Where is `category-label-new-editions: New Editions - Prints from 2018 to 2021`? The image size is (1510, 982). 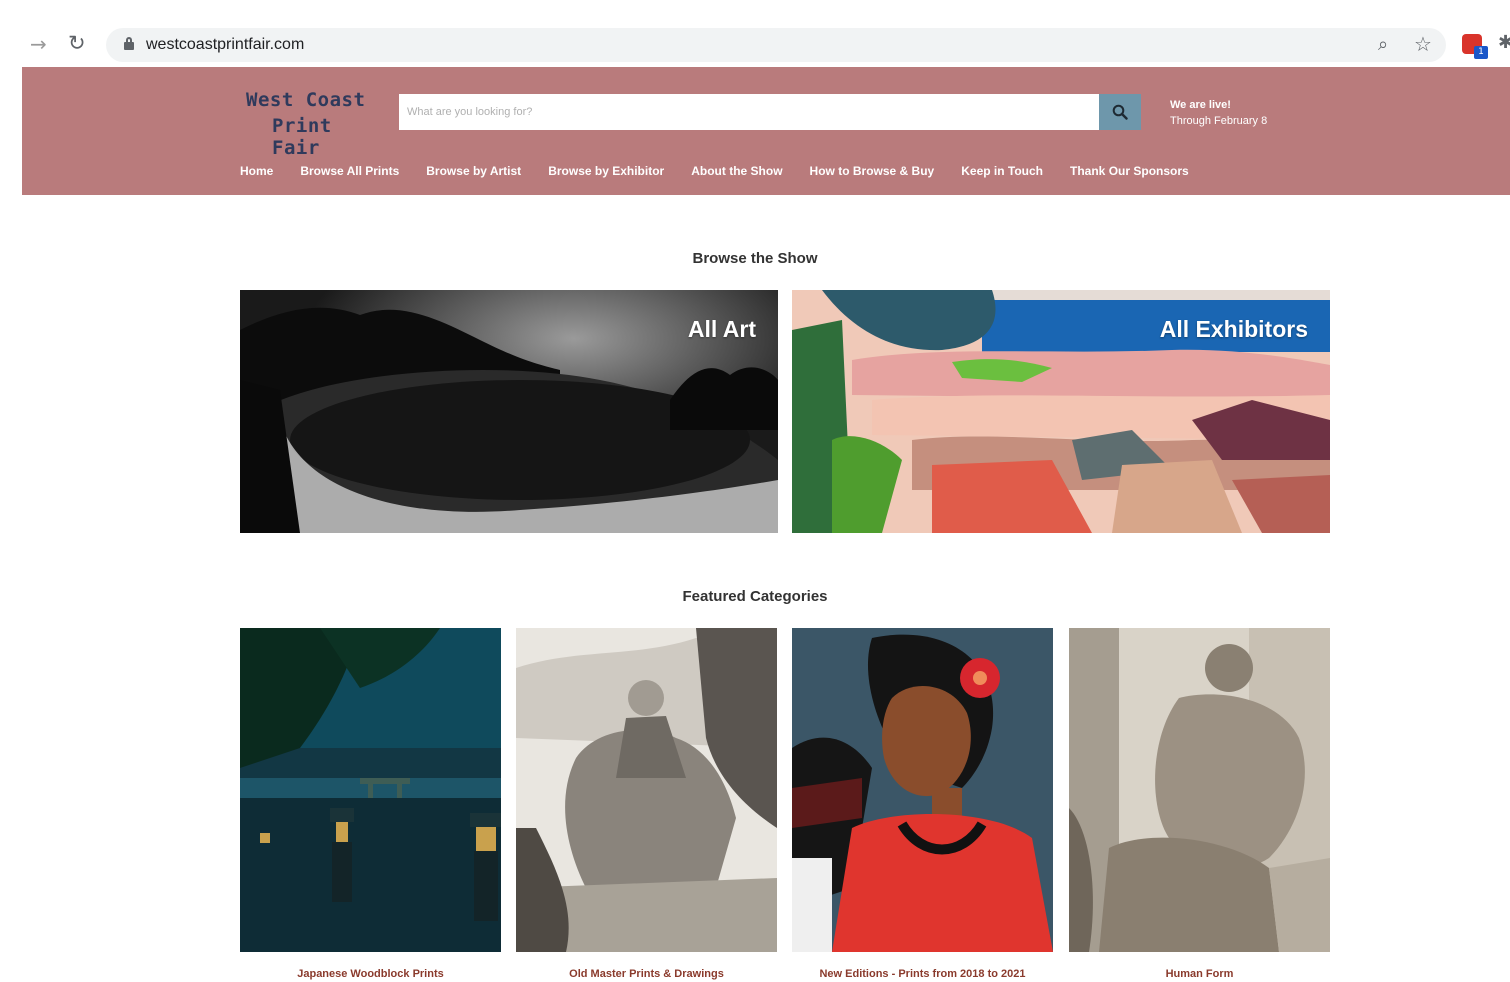
category-label-new-editions: New Editions - Prints from 2018 to 2021 is located at coordinates (922, 974).